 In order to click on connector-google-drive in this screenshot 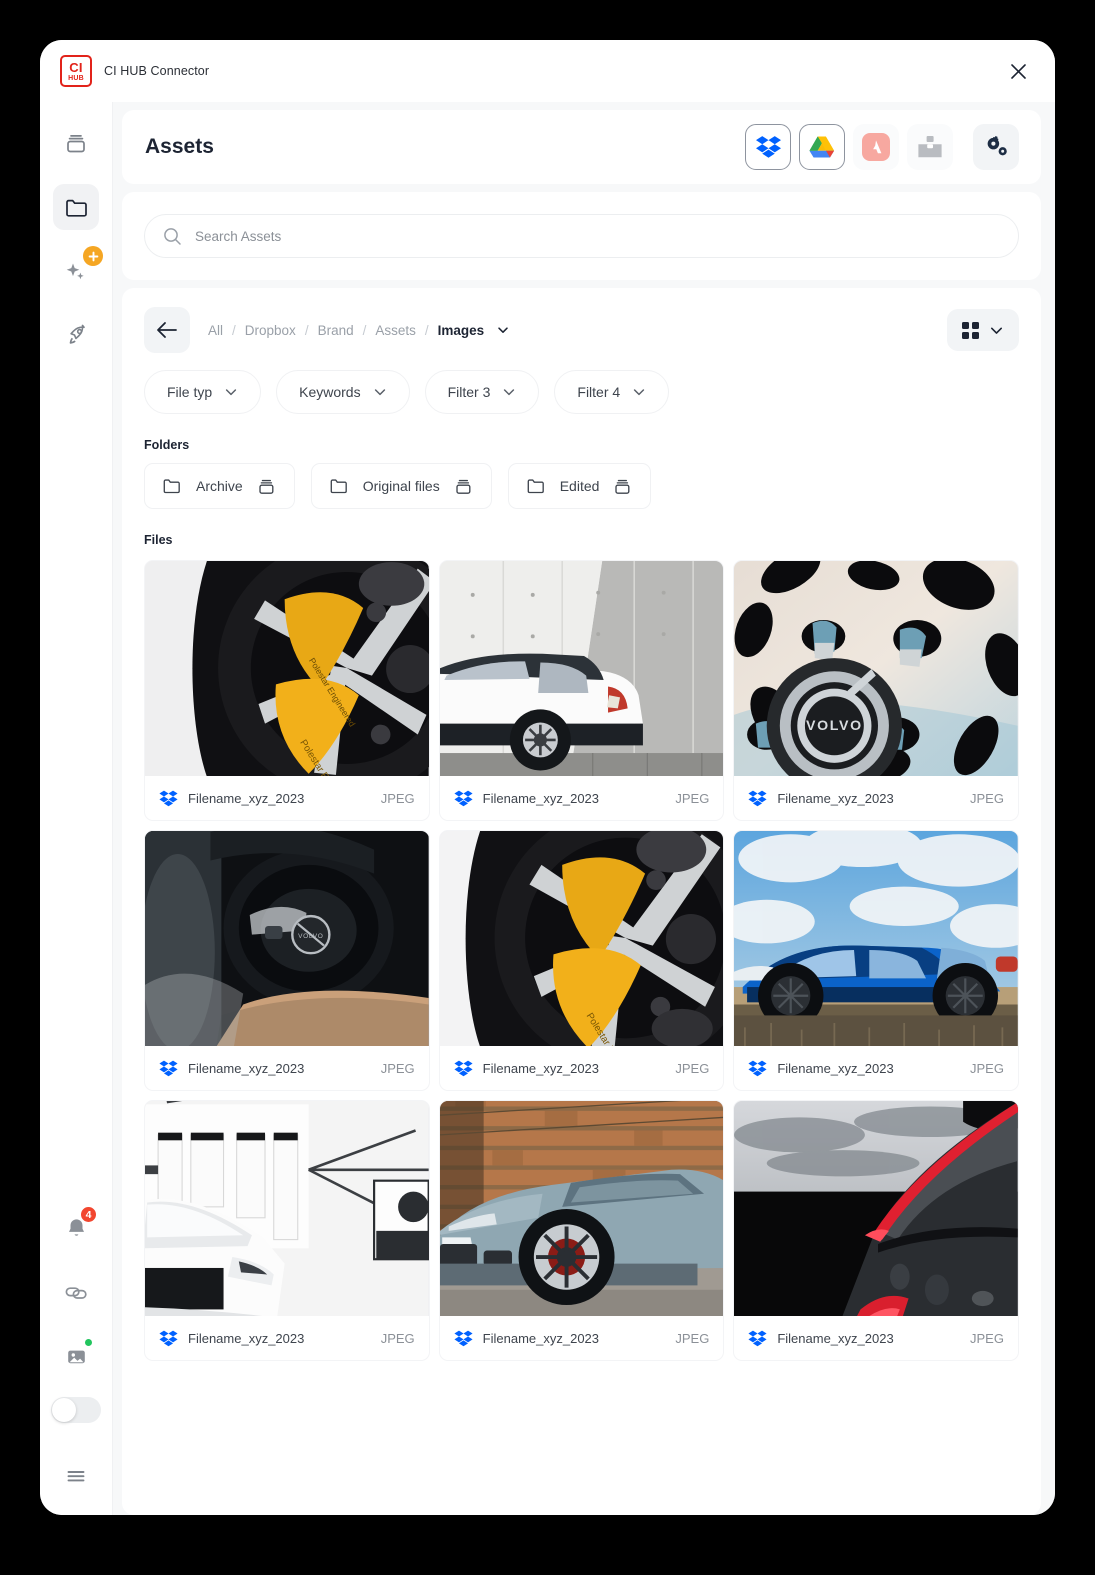, I will do `click(822, 147)`.